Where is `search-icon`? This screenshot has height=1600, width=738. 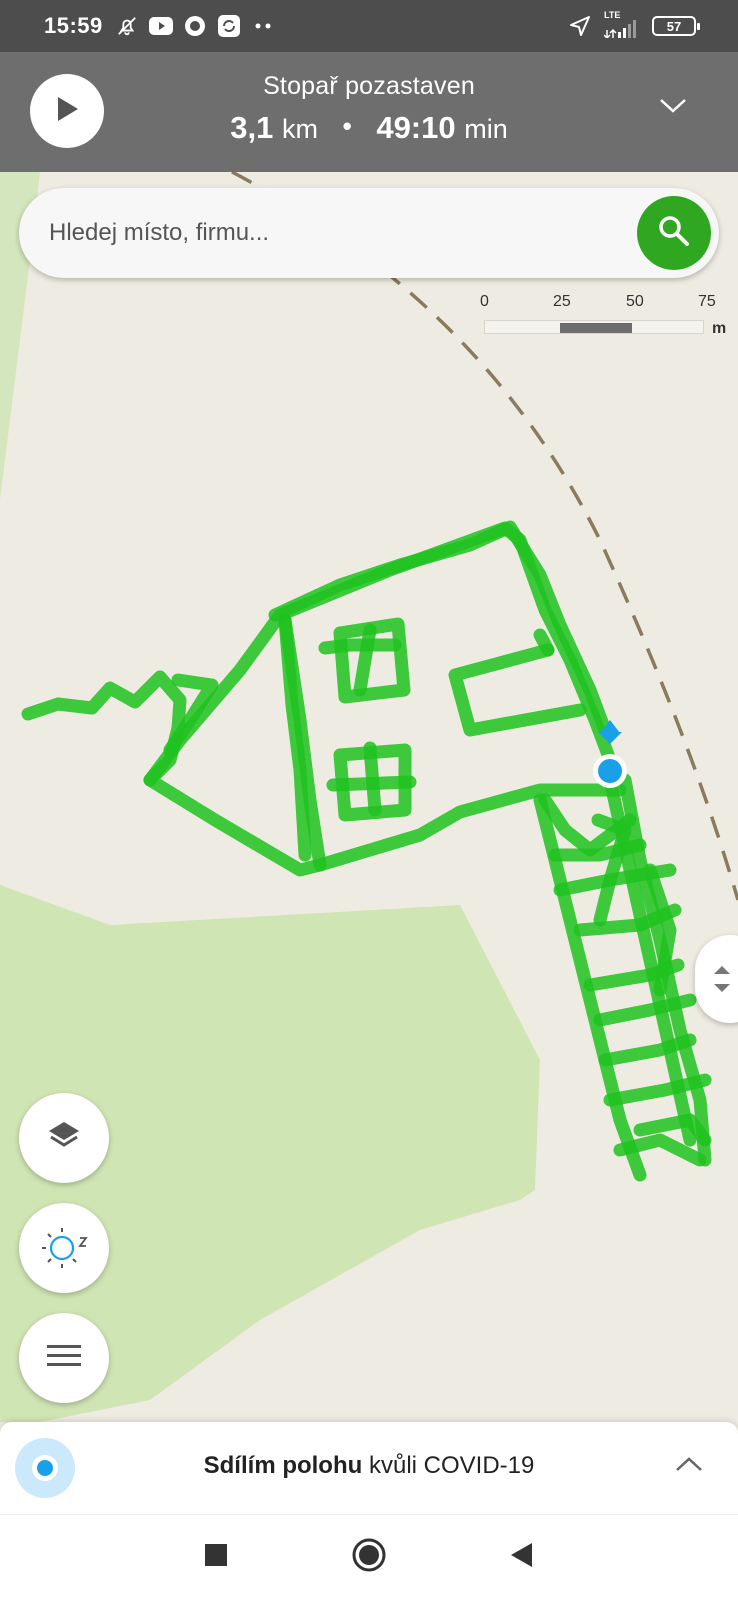 search-icon is located at coordinates (674, 233).